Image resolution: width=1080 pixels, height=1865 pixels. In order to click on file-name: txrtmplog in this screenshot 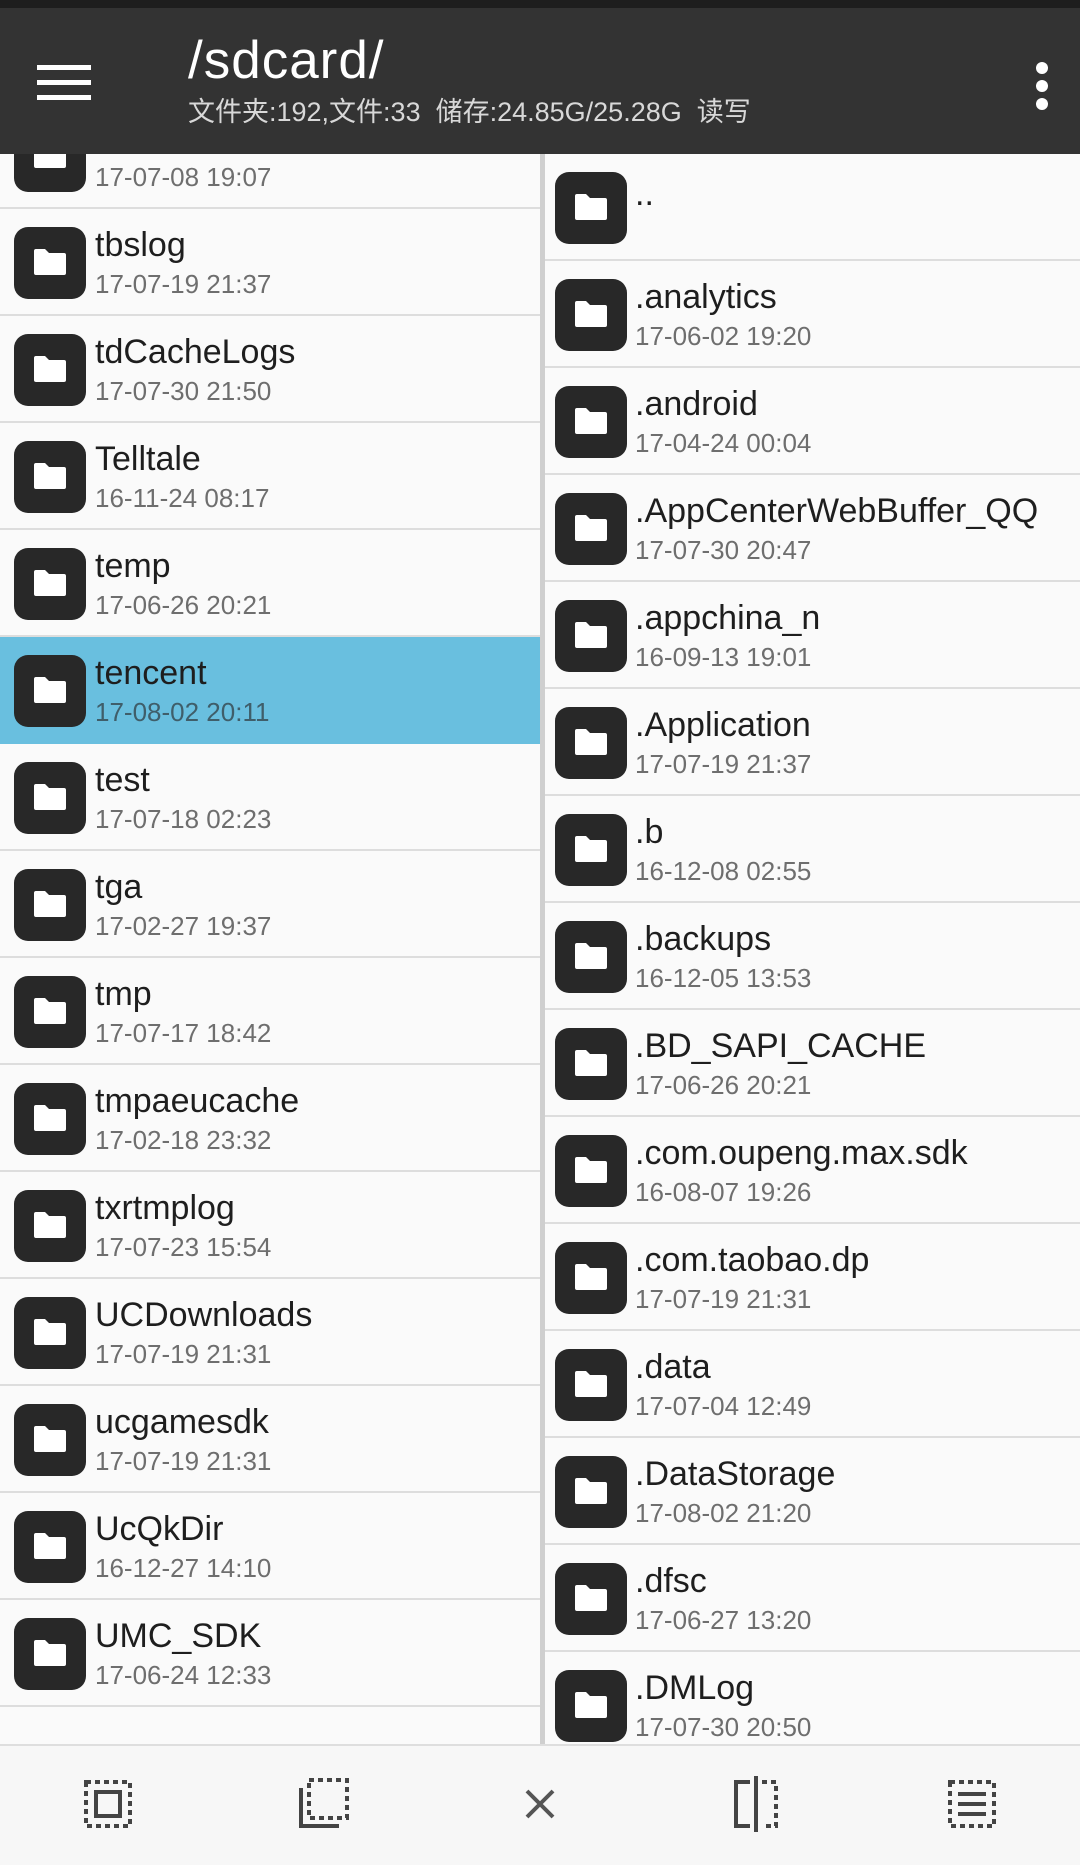, I will do `click(165, 1208)`.